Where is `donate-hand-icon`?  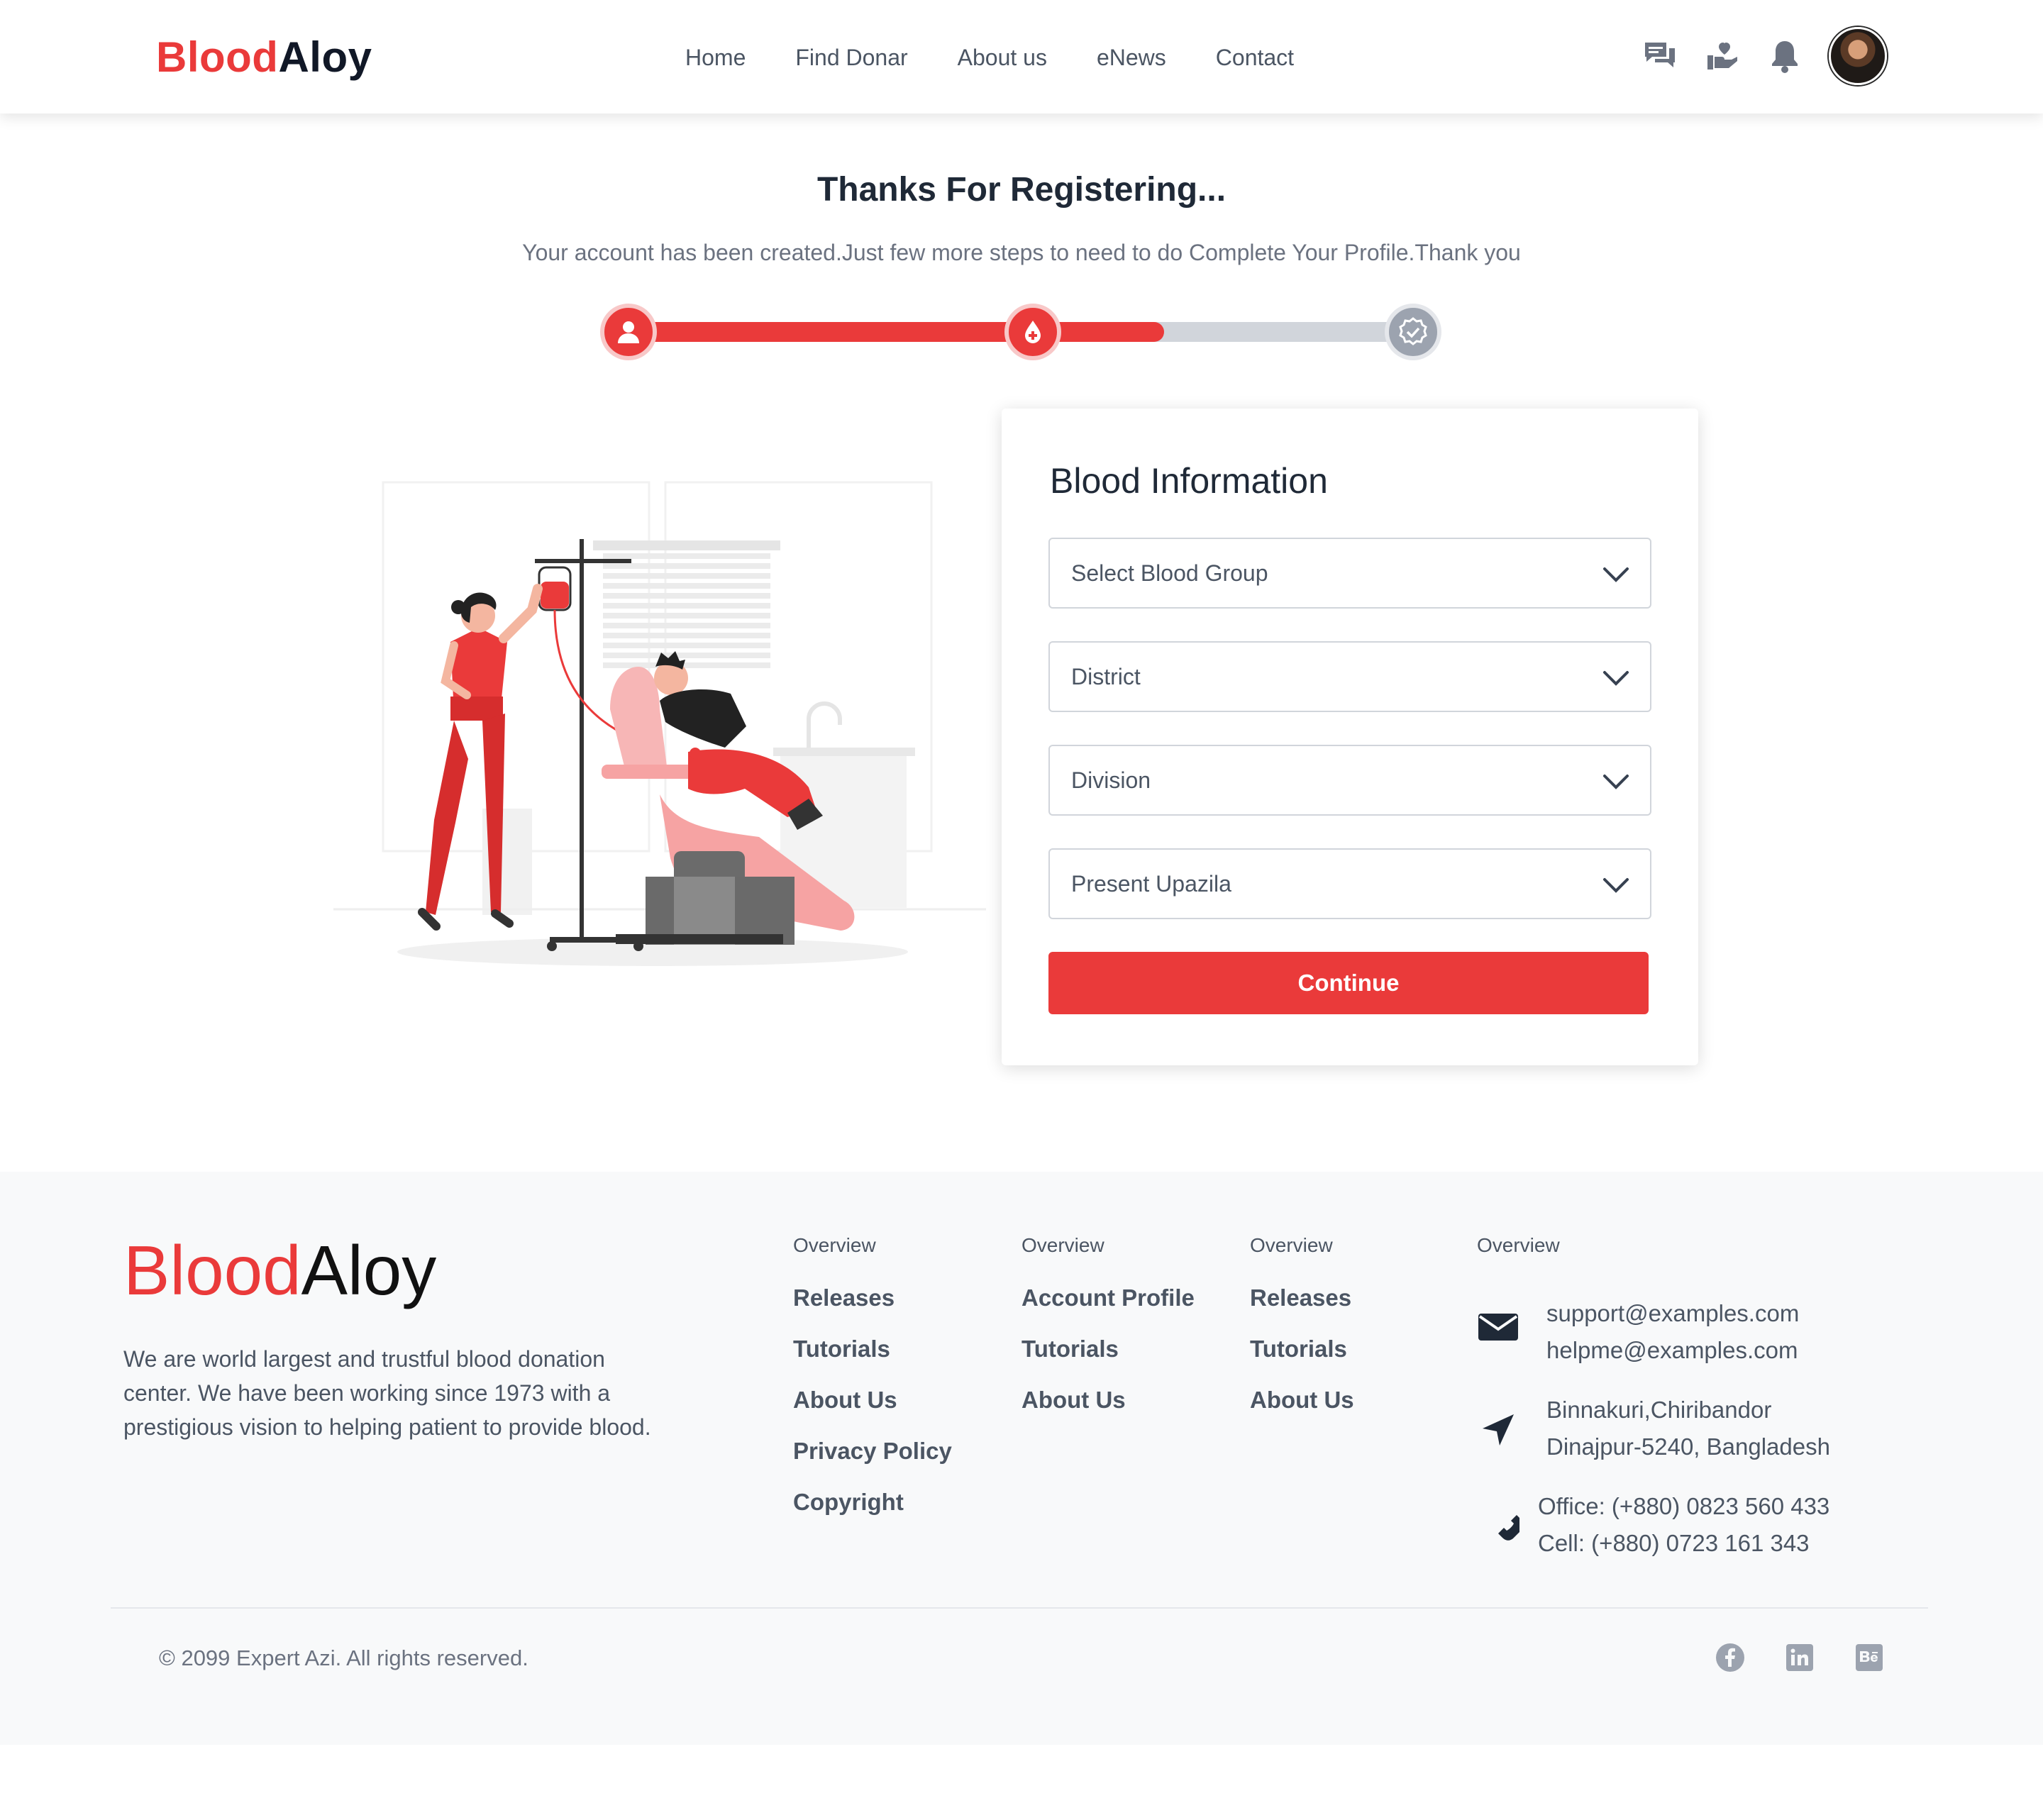
donate-hand-icon is located at coordinates (1722, 56).